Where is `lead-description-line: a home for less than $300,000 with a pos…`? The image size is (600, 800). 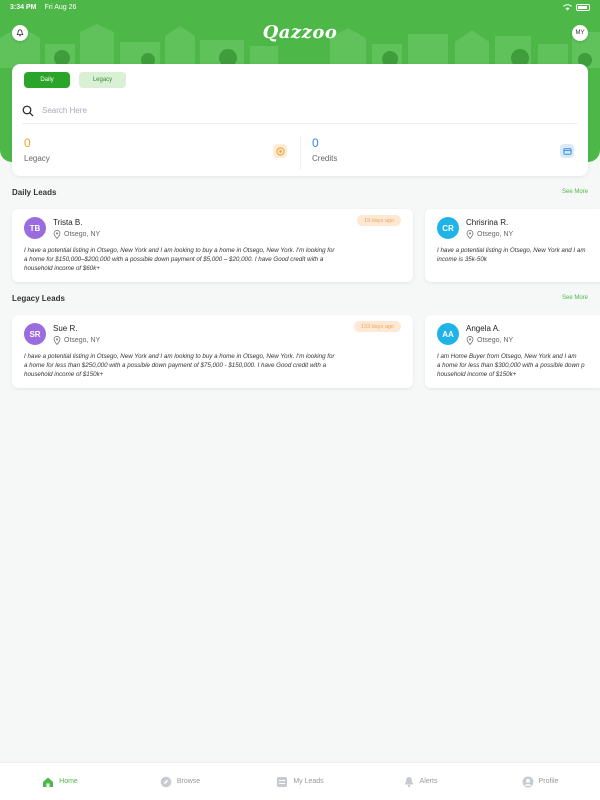 lead-description-line: a home for less than $300,000 with a pos… is located at coordinates (511, 365).